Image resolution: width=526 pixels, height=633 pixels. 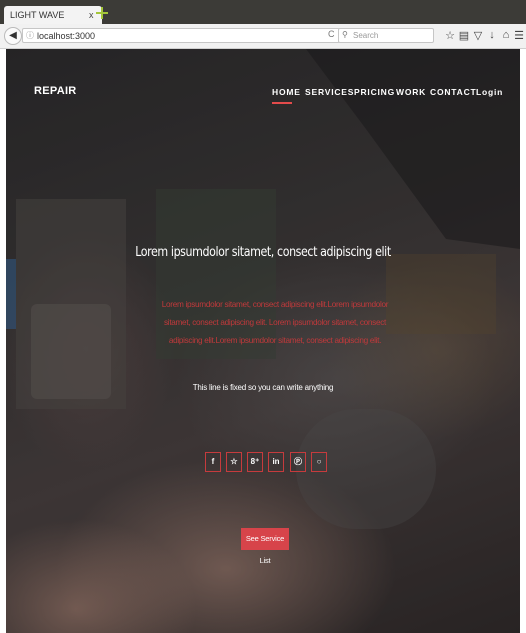 I want to click on tab-title: LIGHT WAVE, so click(x=37, y=15).